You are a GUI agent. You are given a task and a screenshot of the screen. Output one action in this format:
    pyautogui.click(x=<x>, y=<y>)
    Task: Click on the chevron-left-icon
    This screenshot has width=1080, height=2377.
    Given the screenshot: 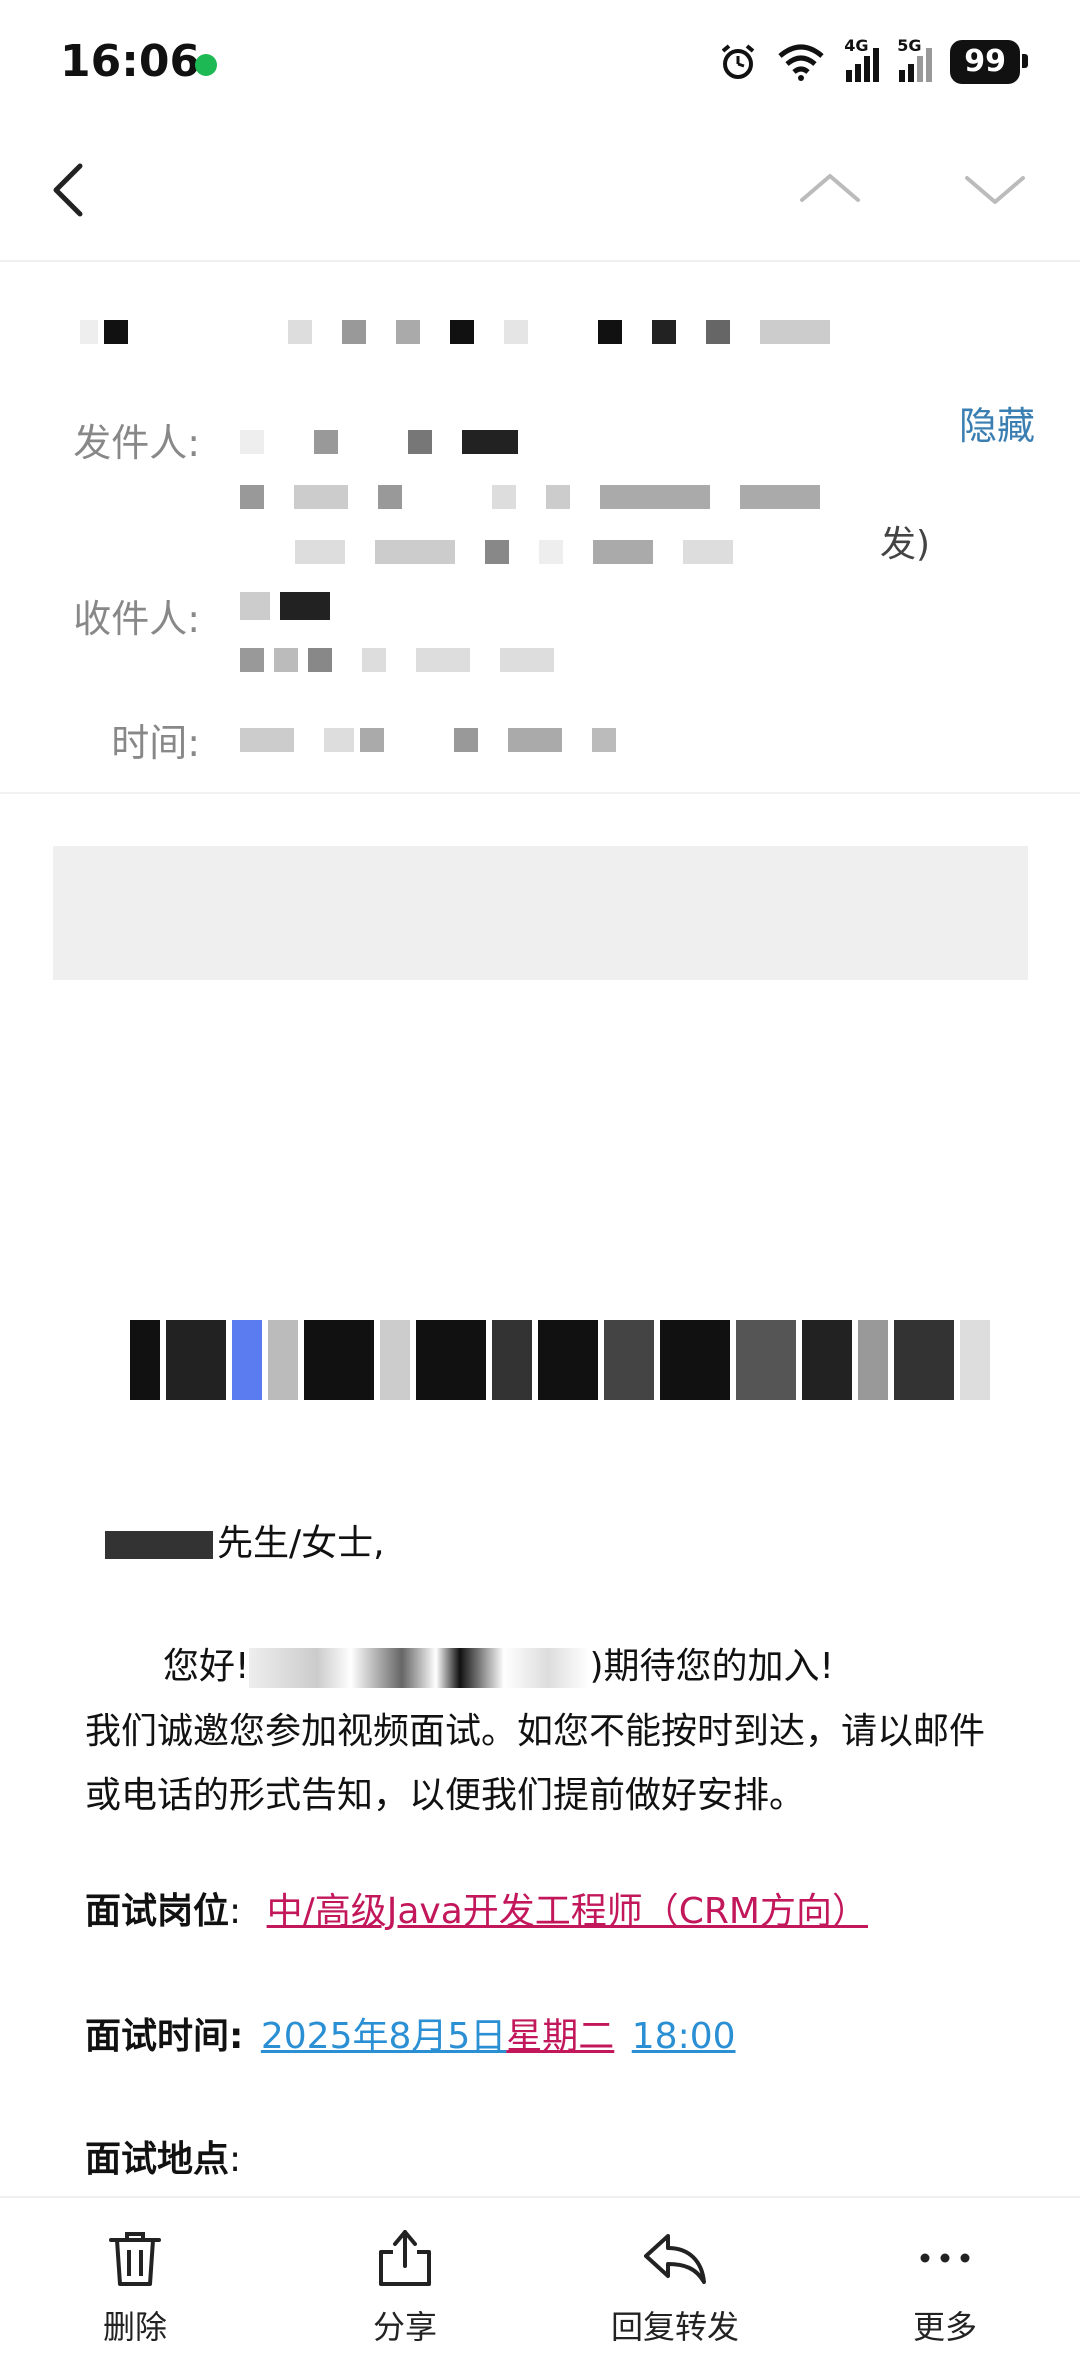 What is the action you would take?
    pyautogui.click(x=68, y=190)
    